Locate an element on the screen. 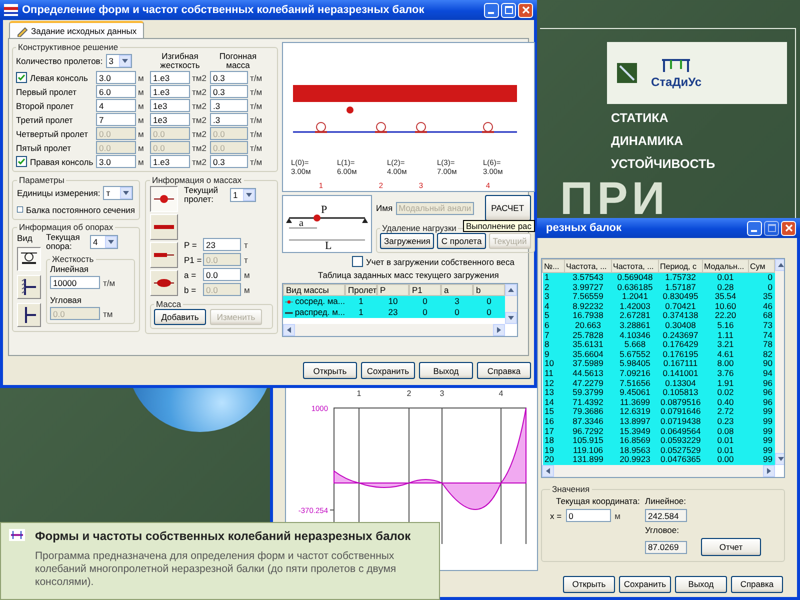 This screenshot has width=800, height=600. table-row: 6 20.663 3.28861 0.30408 5.16 73 is located at coordinates (658, 325).